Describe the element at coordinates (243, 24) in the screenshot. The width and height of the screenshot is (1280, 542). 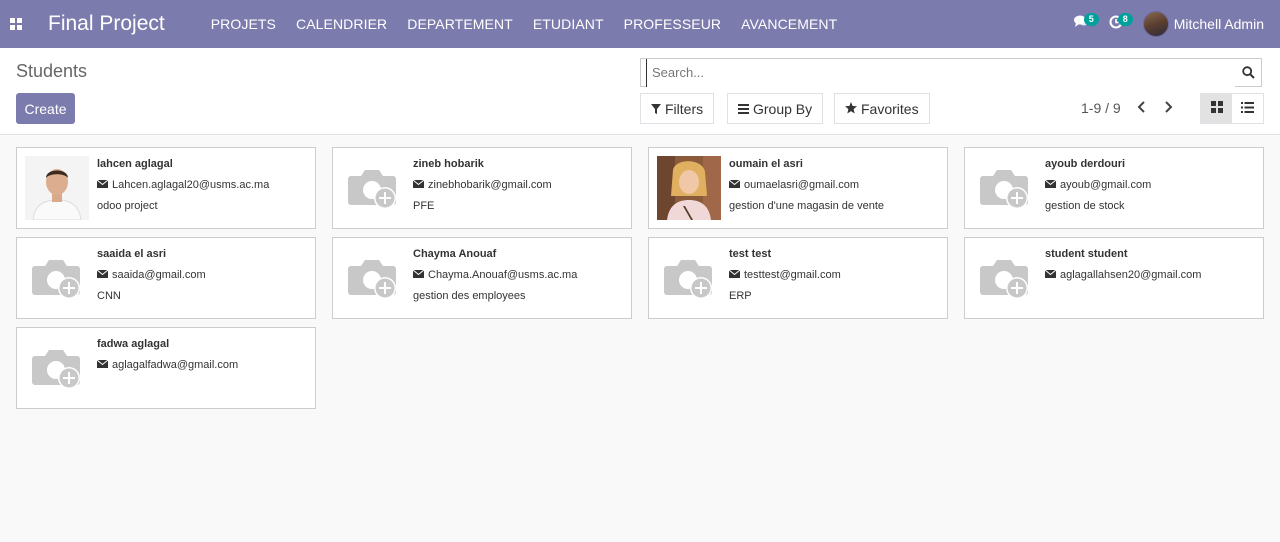
I see `menu-item-projets: PROJETS` at that location.